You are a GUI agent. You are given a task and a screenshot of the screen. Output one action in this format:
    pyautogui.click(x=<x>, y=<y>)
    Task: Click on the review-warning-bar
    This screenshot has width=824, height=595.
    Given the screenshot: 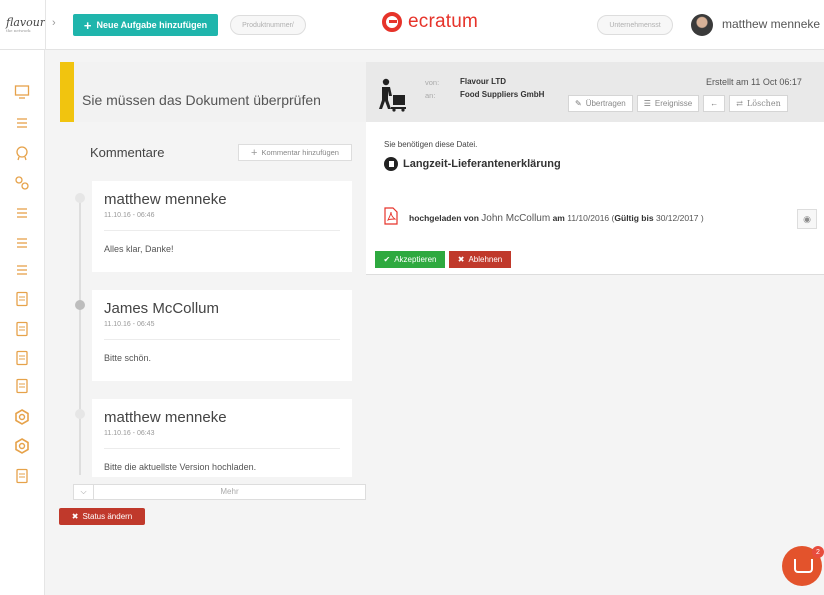 What is the action you would take?
    pyautogui.click(x=67, y=92)
    